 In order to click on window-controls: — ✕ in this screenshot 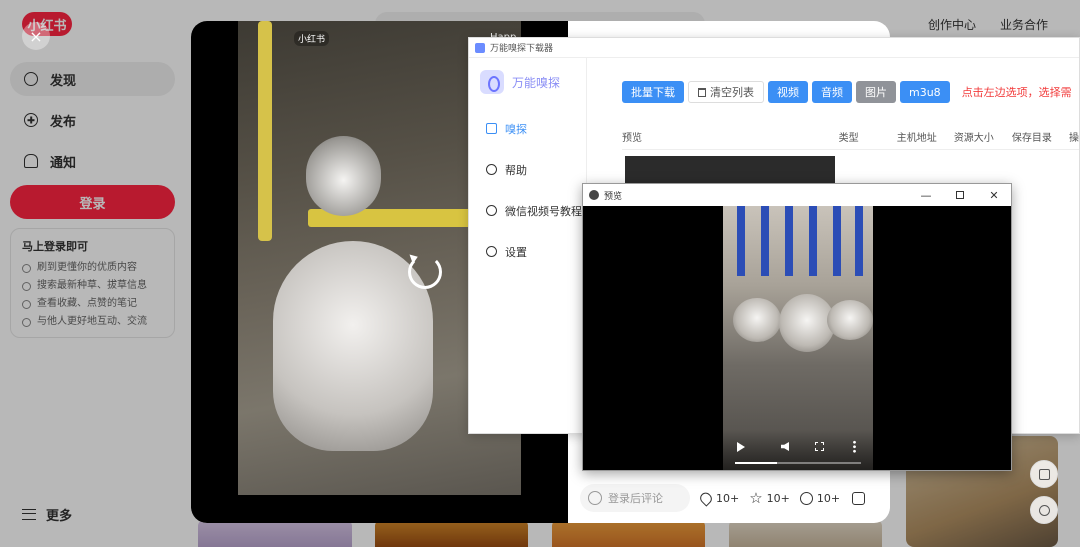, I will do `click(960, 195)`.